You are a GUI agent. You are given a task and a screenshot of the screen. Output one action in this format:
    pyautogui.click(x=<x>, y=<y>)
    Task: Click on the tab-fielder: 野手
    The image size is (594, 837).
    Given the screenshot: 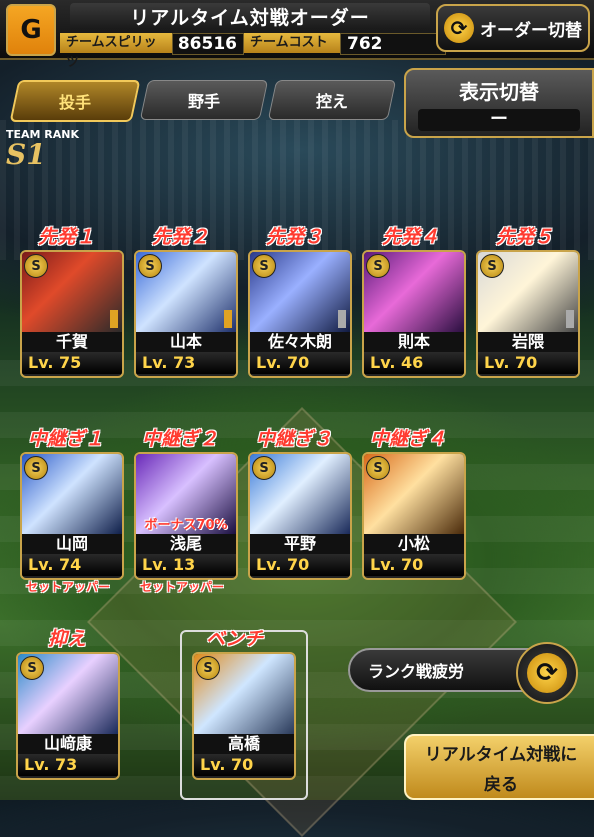 What is the action you would take?
    pyautogui.click(x=204, y=100)
    